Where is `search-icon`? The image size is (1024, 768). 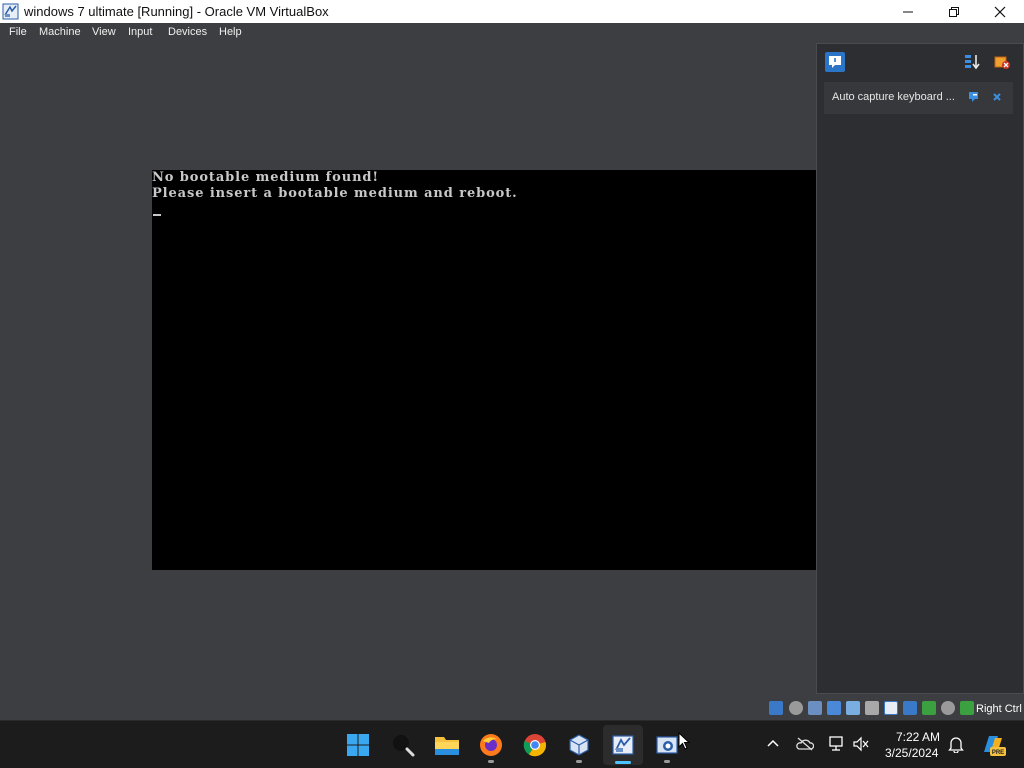
search-icon is located at coordinates (404, 746).